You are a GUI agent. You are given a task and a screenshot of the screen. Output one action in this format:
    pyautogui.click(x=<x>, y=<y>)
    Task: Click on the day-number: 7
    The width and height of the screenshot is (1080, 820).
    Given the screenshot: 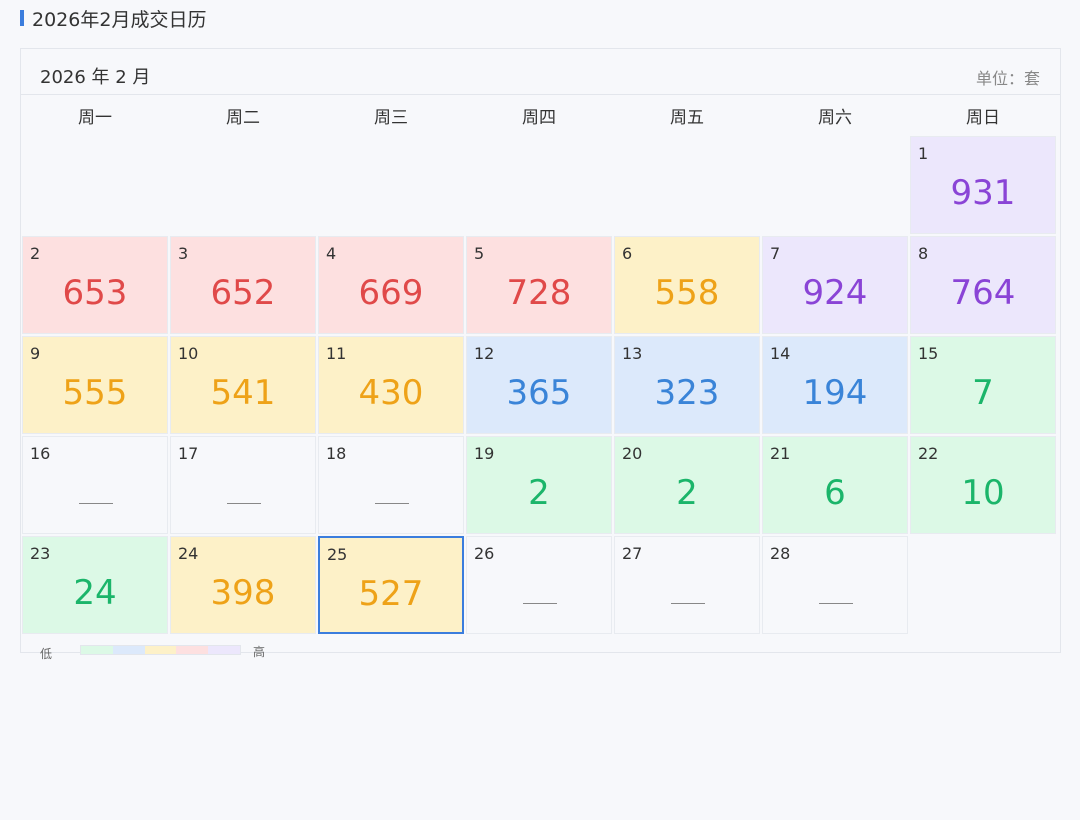 What is the action you would take?
    pyautogui.click(x=775, y=253)
    